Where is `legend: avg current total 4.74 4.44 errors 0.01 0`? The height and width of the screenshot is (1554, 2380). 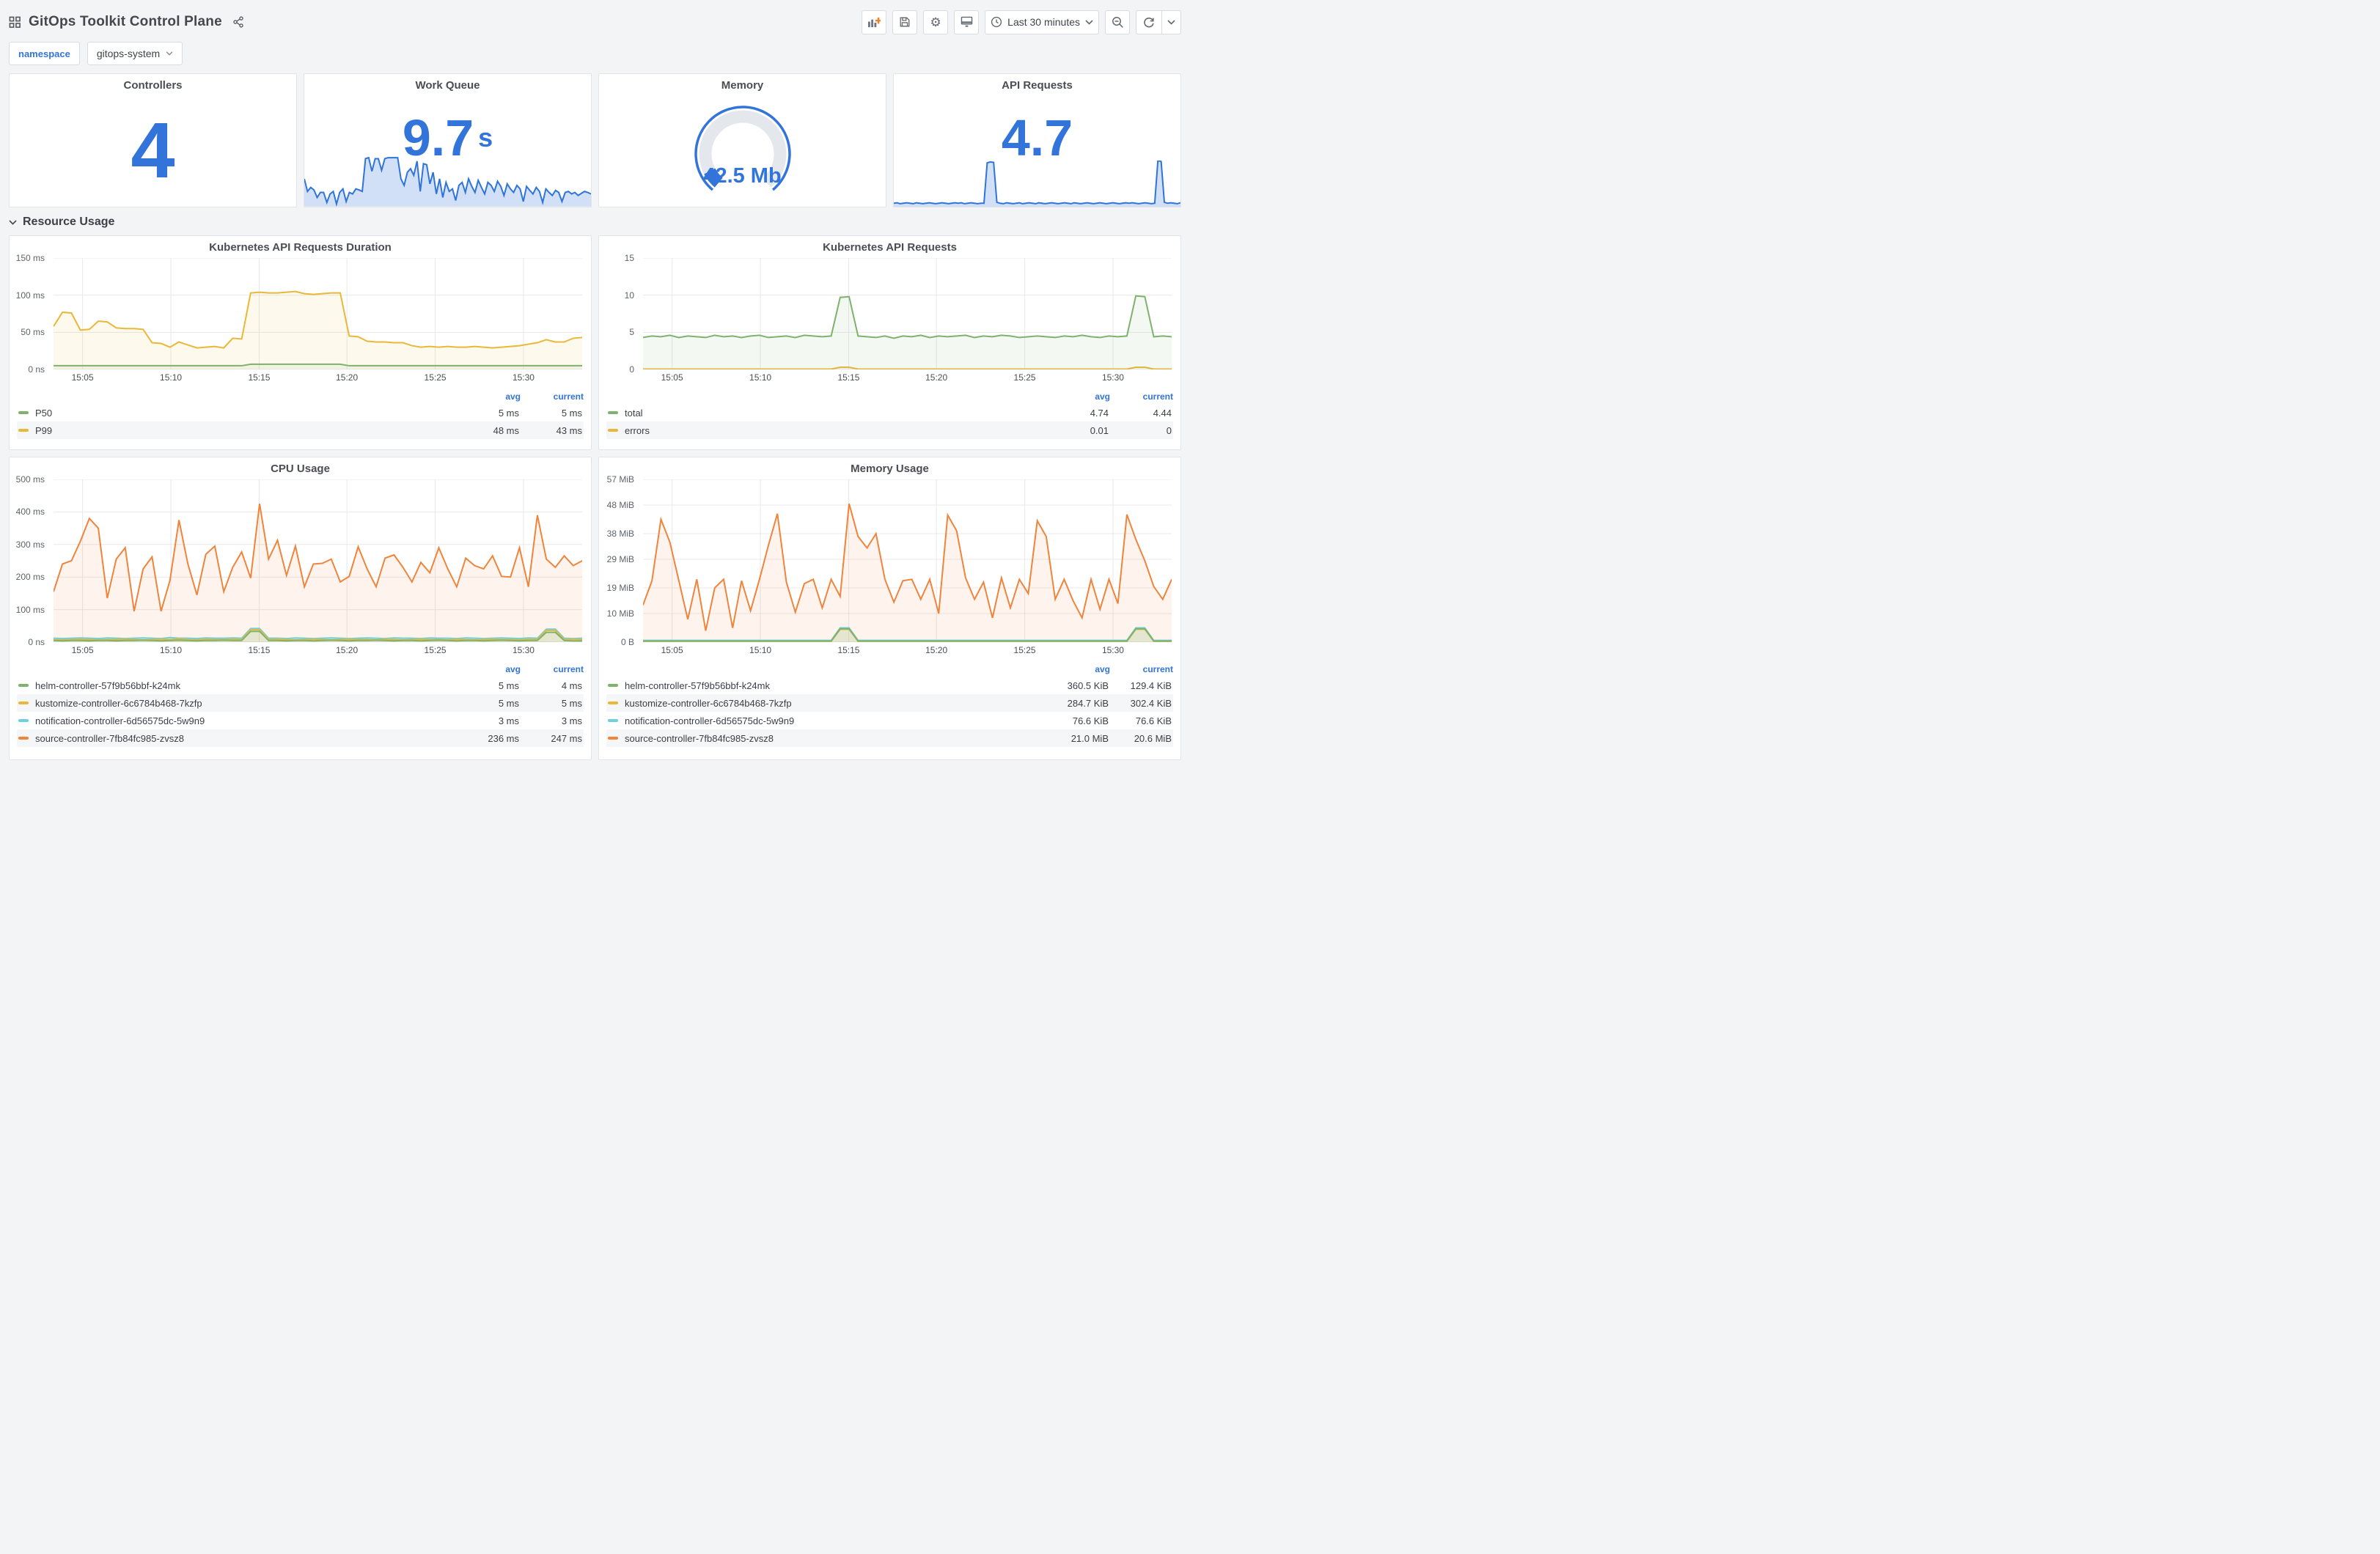
legend: avg current total 4.74 4.44 errors 0.01 0 is located at coordinates (890, 414).